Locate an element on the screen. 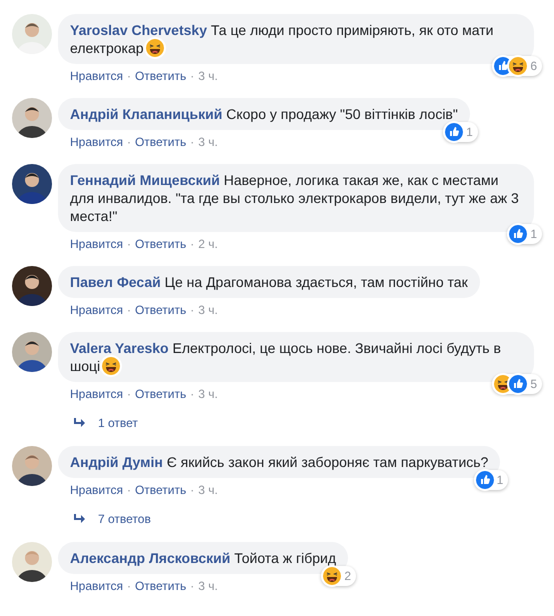  comment-time: 2 ч. is located at coordinates (208, 244).